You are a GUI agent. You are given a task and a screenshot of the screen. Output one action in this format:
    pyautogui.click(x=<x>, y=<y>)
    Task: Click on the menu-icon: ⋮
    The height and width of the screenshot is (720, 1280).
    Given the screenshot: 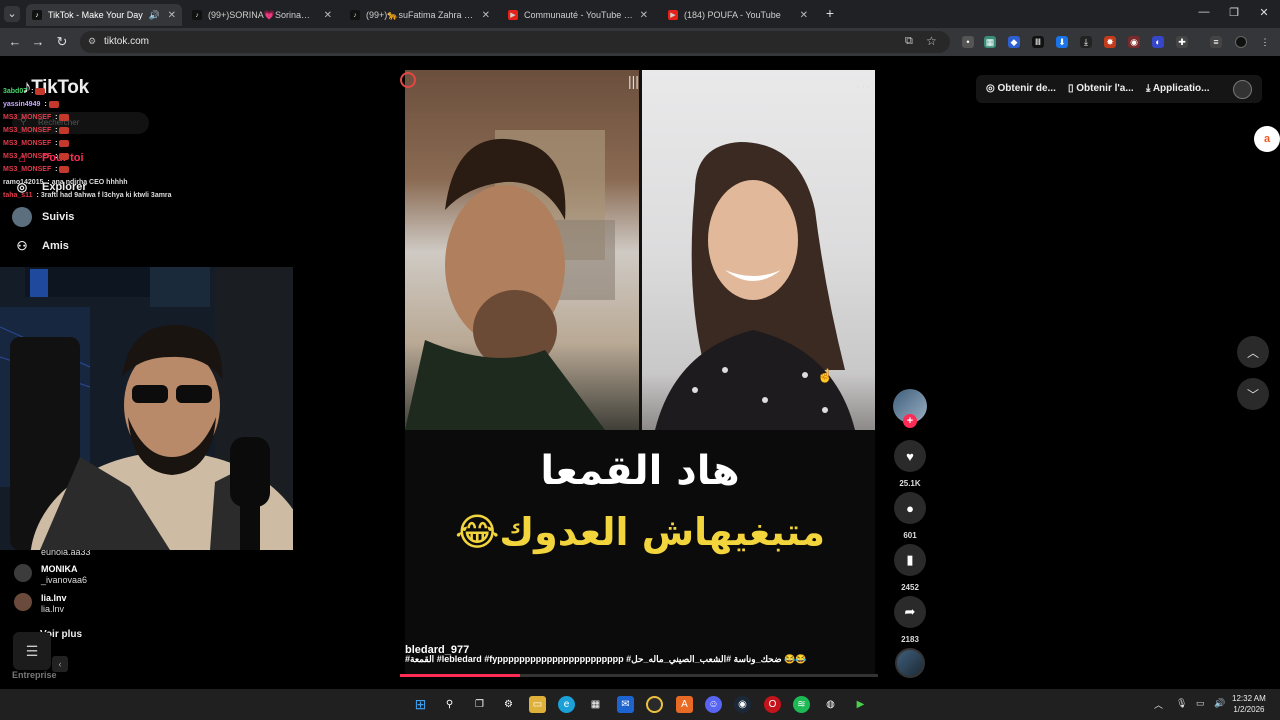 What is the action you would take?
    pyautogui.click(x=1265, y=42)
    